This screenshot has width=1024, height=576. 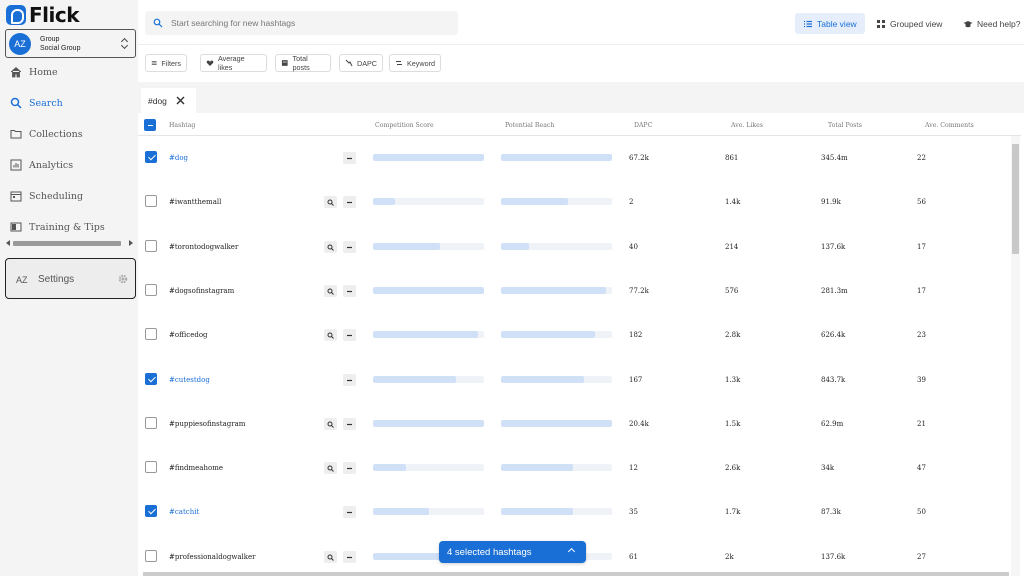 I want to click on scroll-left-arrow-icon, so click(x=8, y=243).